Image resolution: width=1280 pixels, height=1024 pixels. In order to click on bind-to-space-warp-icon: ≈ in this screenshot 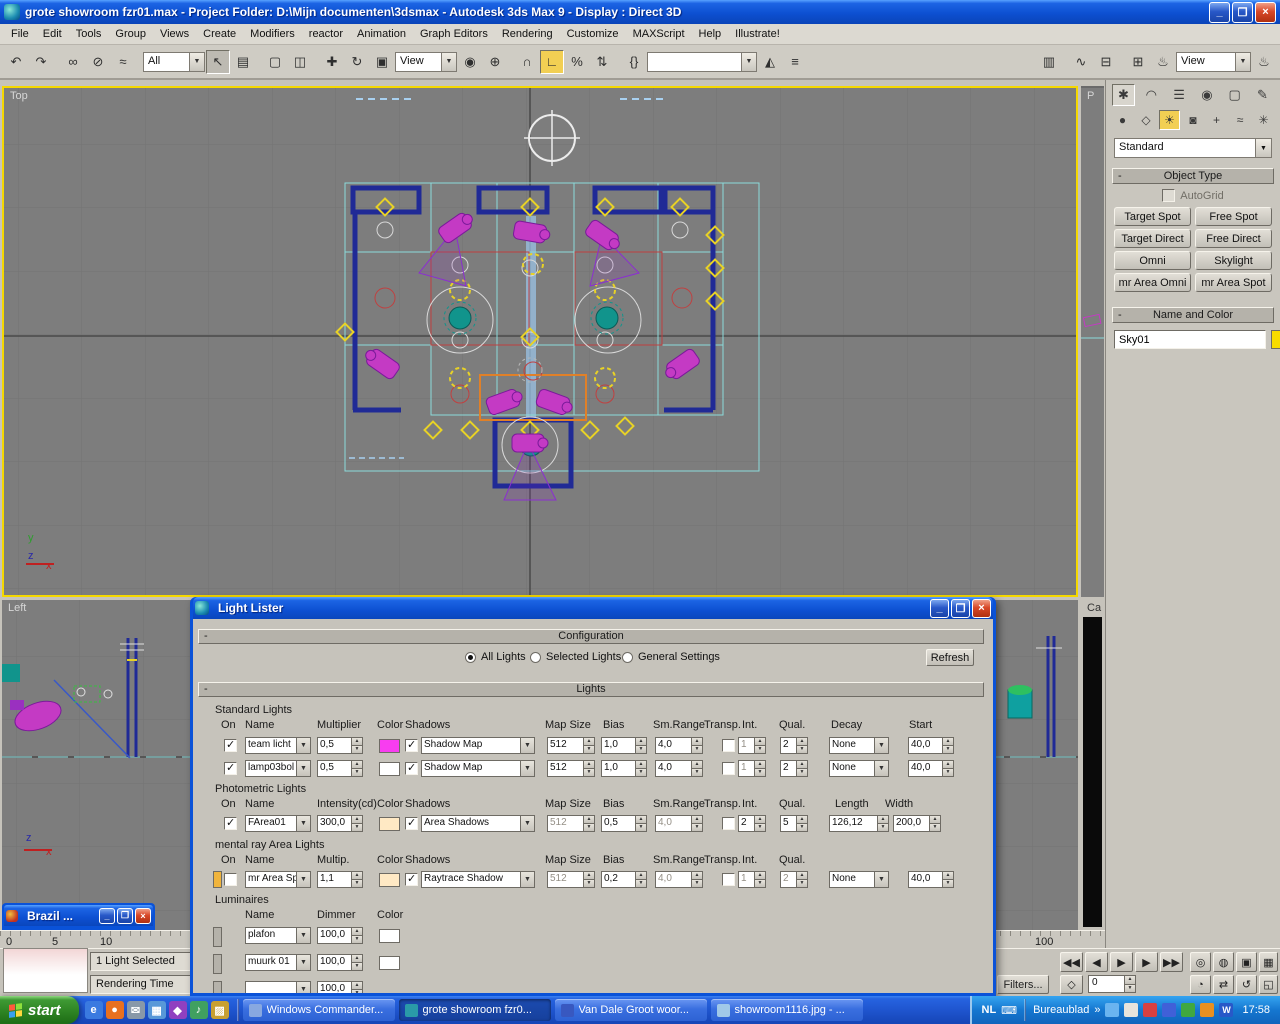, I will do `click(123, 62)`.